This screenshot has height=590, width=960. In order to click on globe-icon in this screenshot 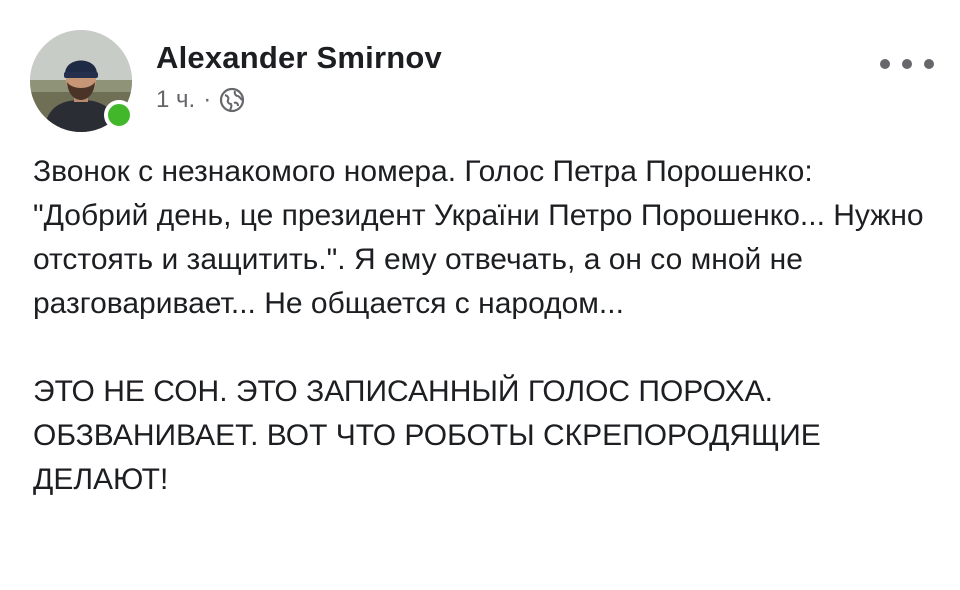, I will do `click(232, 100)`.